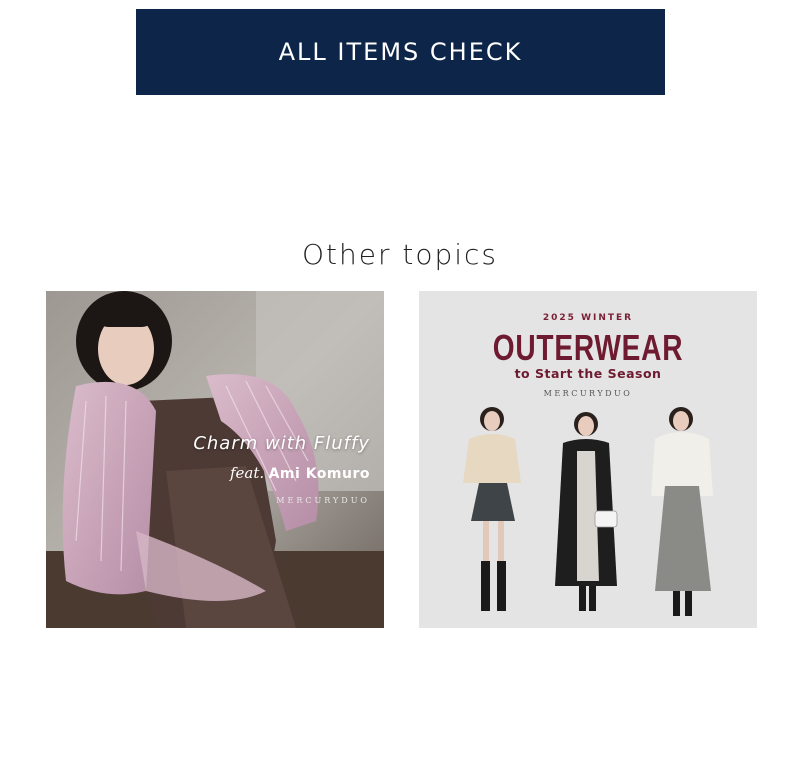  I want to click on feat-label: feat., so click(247, 473).